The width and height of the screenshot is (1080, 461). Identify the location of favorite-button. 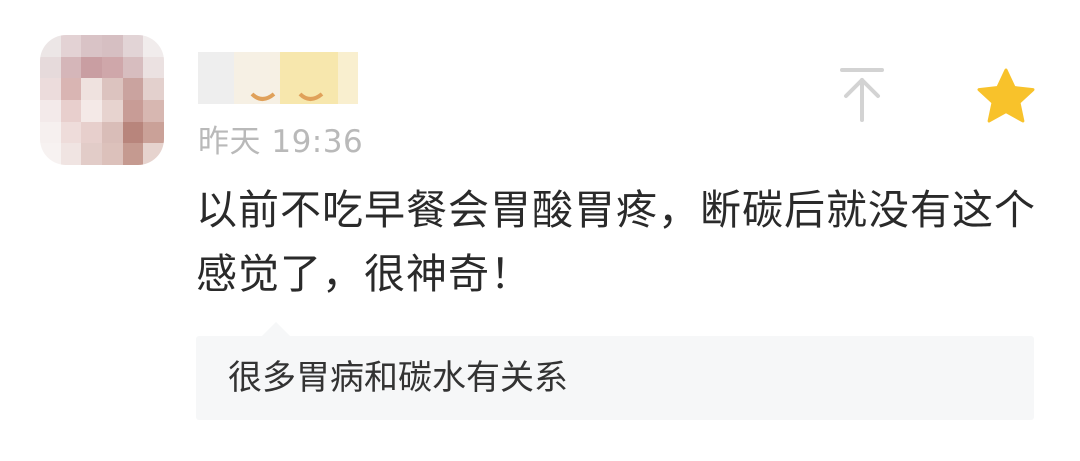
(1006, 96).